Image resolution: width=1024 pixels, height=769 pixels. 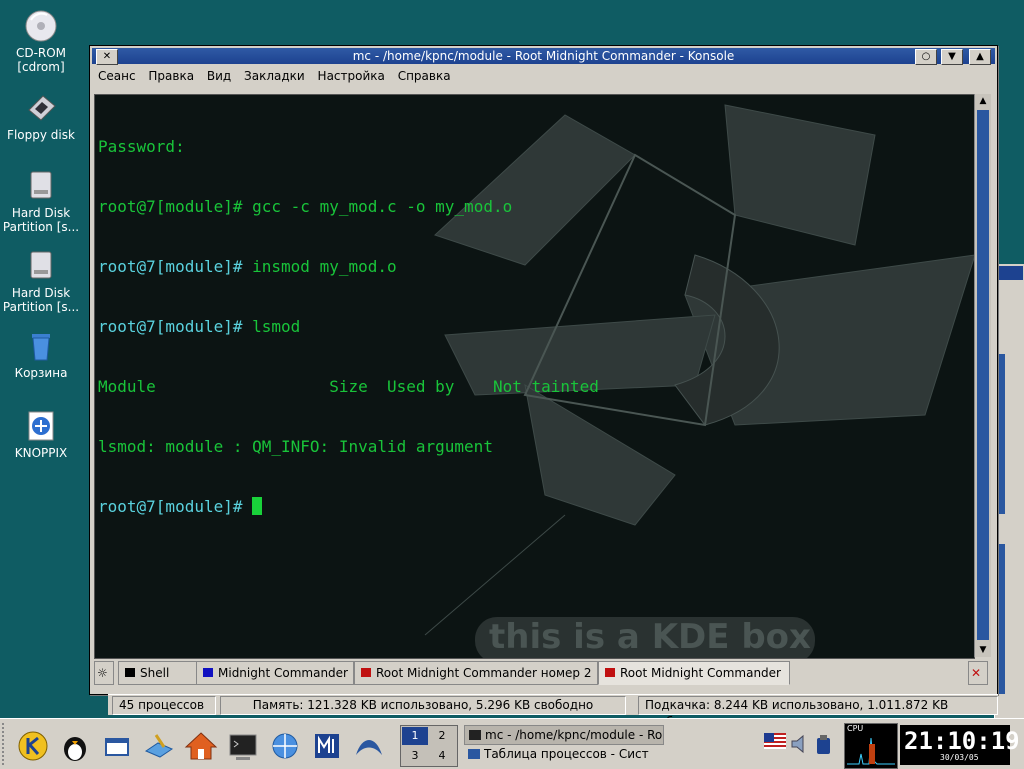 I want to click on desktop-pager: 1 2 3 4, so click(x=429, y=746).